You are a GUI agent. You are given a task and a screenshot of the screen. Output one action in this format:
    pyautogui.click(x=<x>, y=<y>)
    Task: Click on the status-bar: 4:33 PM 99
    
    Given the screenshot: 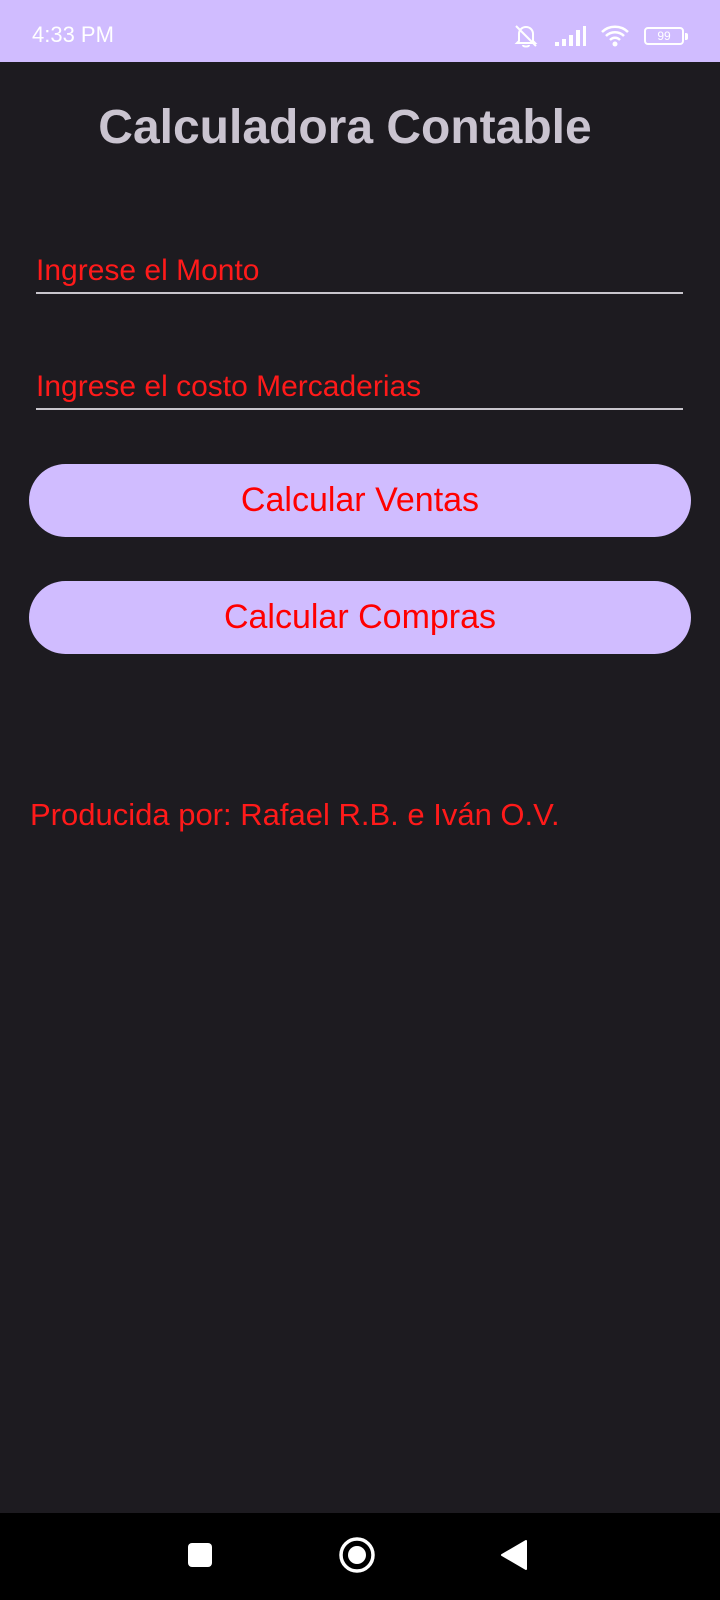 What is the action you would take?
    pyautogui.click(x=360, y=31)
    